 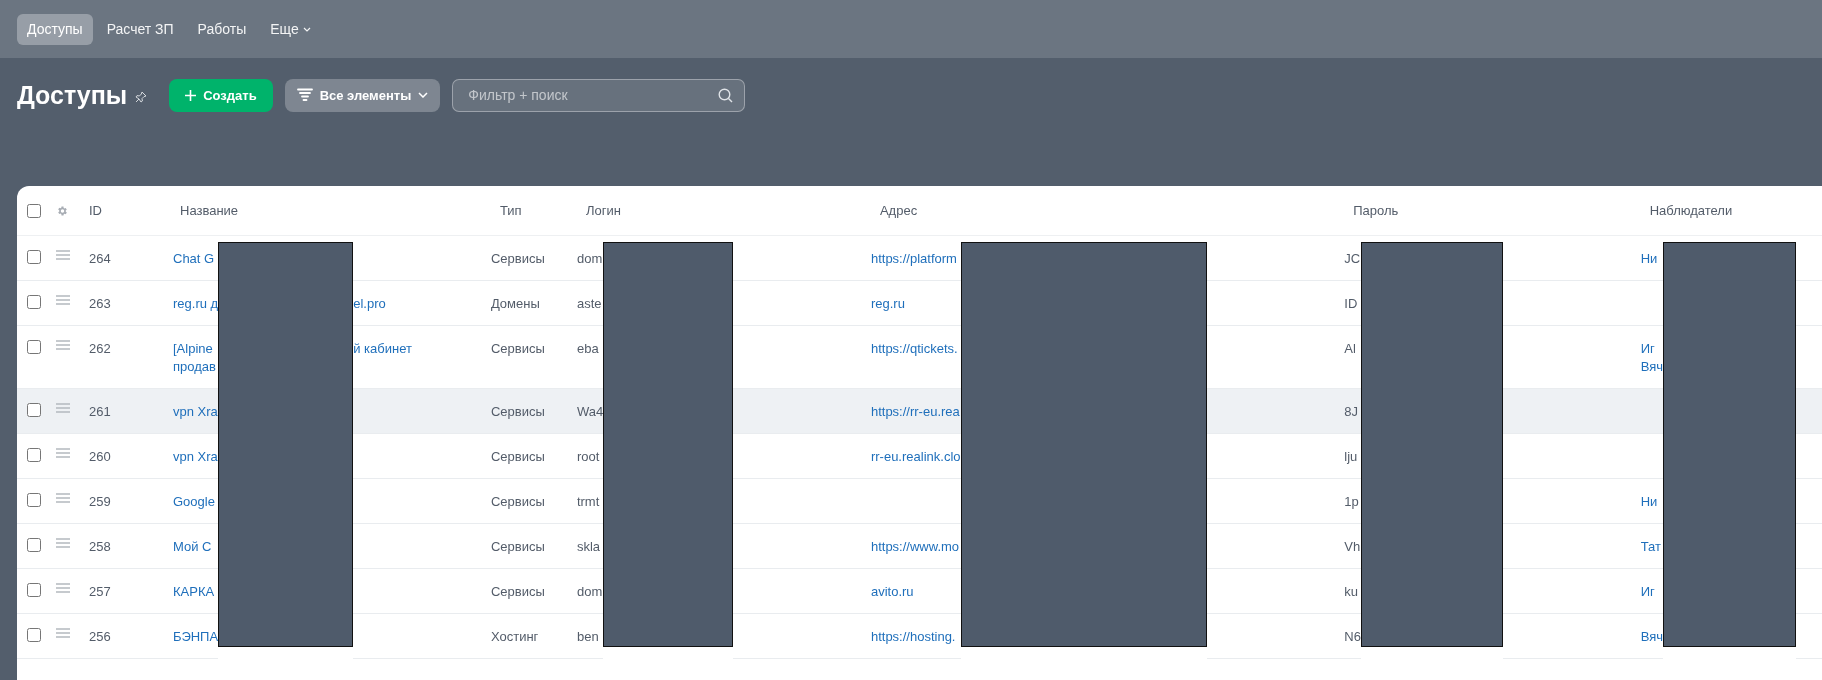 What do you see at coordinates (515, 637) in the screenshot?
I see `type-text: Хостинг` at bounding box center [515, 637].